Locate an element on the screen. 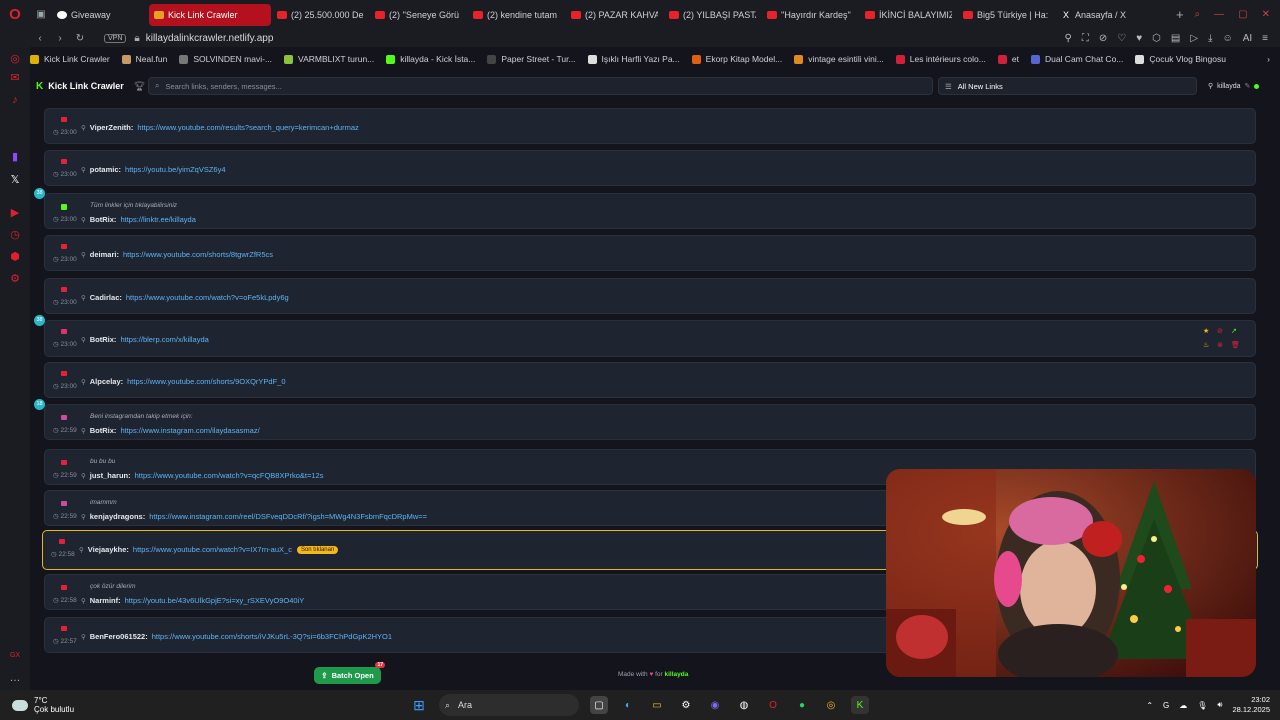  tab-7: ''Hayırdır Kardeş'' is located at coordinates (810, 15).